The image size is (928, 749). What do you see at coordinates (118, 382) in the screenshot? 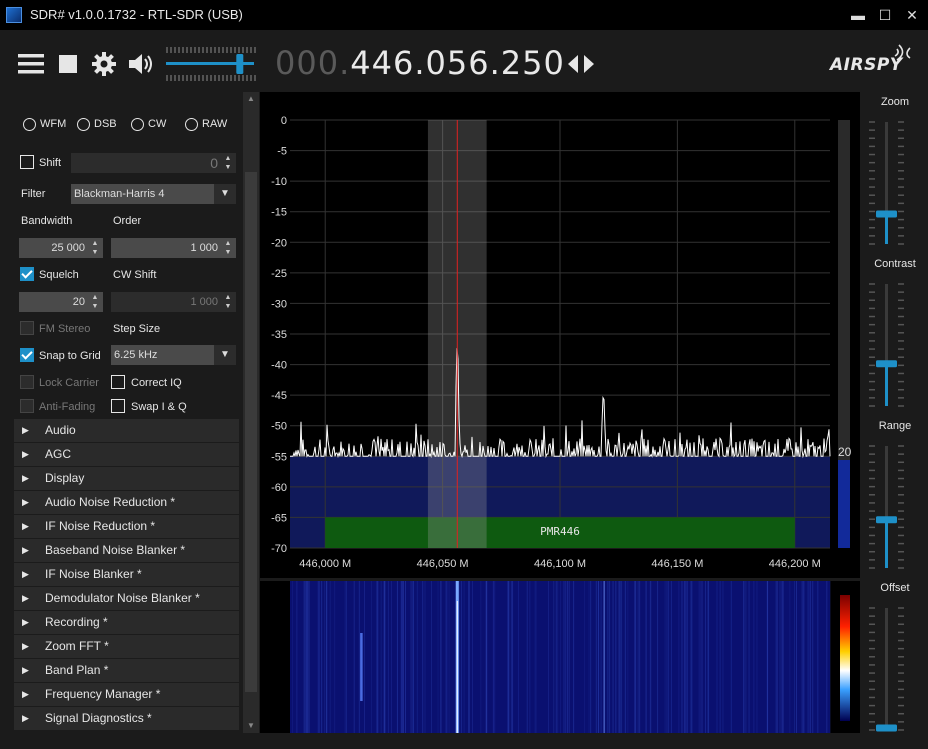
I see `correctiq-checkbox` at bounding box center [118, 382].